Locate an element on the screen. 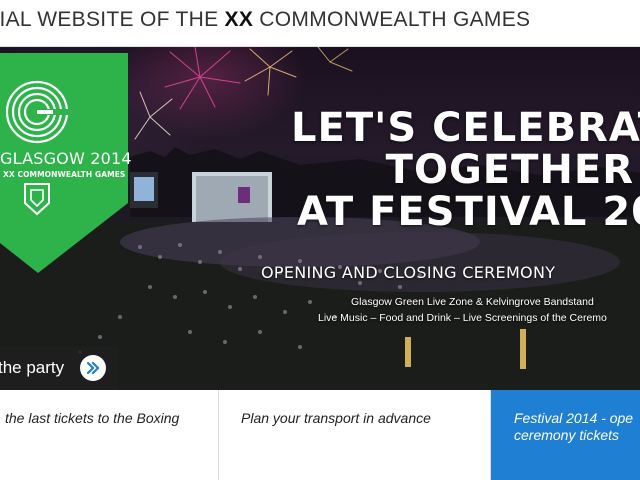  site-title-suffix: COMMONWEALTH GAMES is located at coordinates (392, 19).